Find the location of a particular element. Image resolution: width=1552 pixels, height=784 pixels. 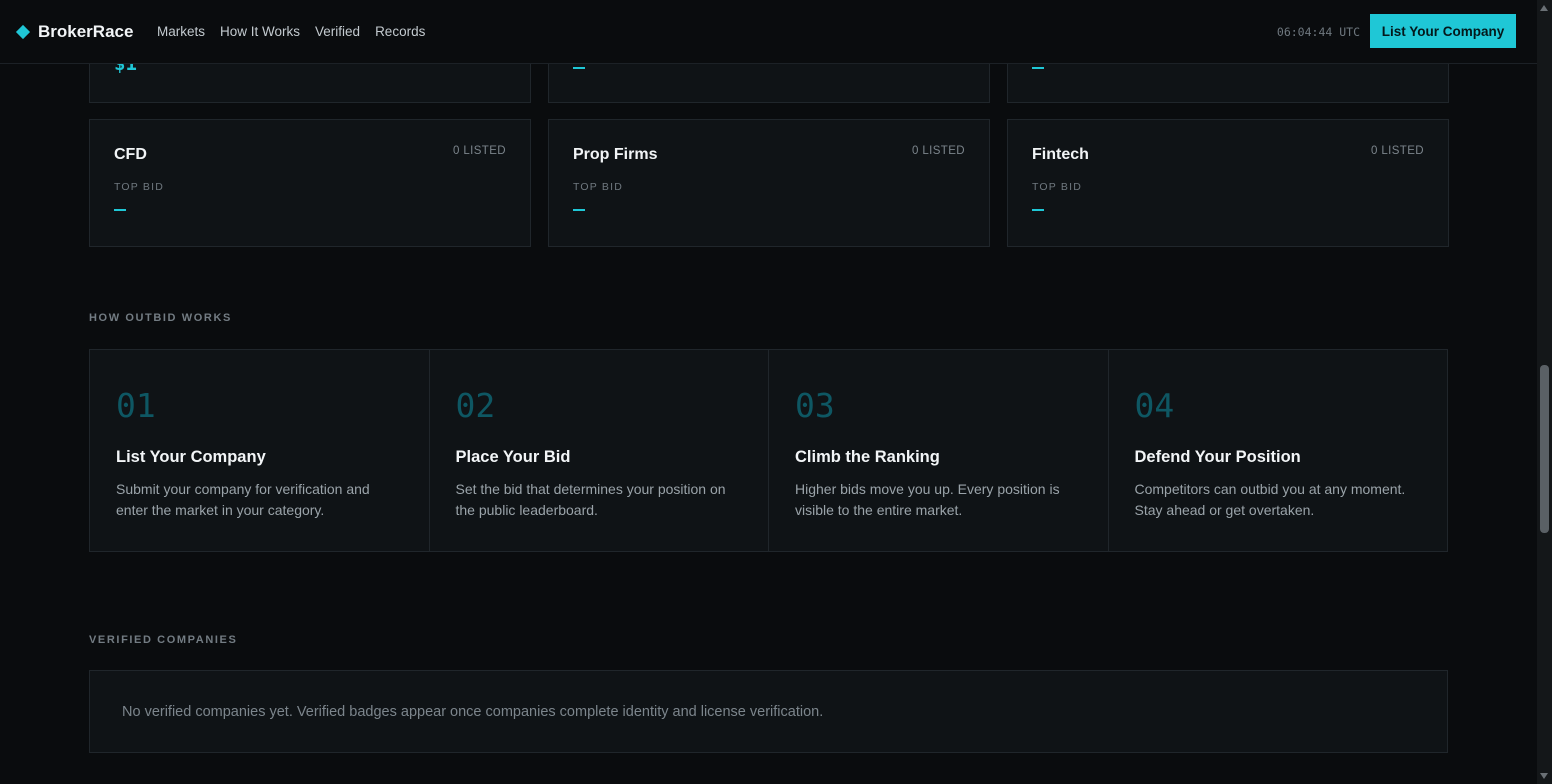

step-number: 03 is located at coordinates (815, 405).